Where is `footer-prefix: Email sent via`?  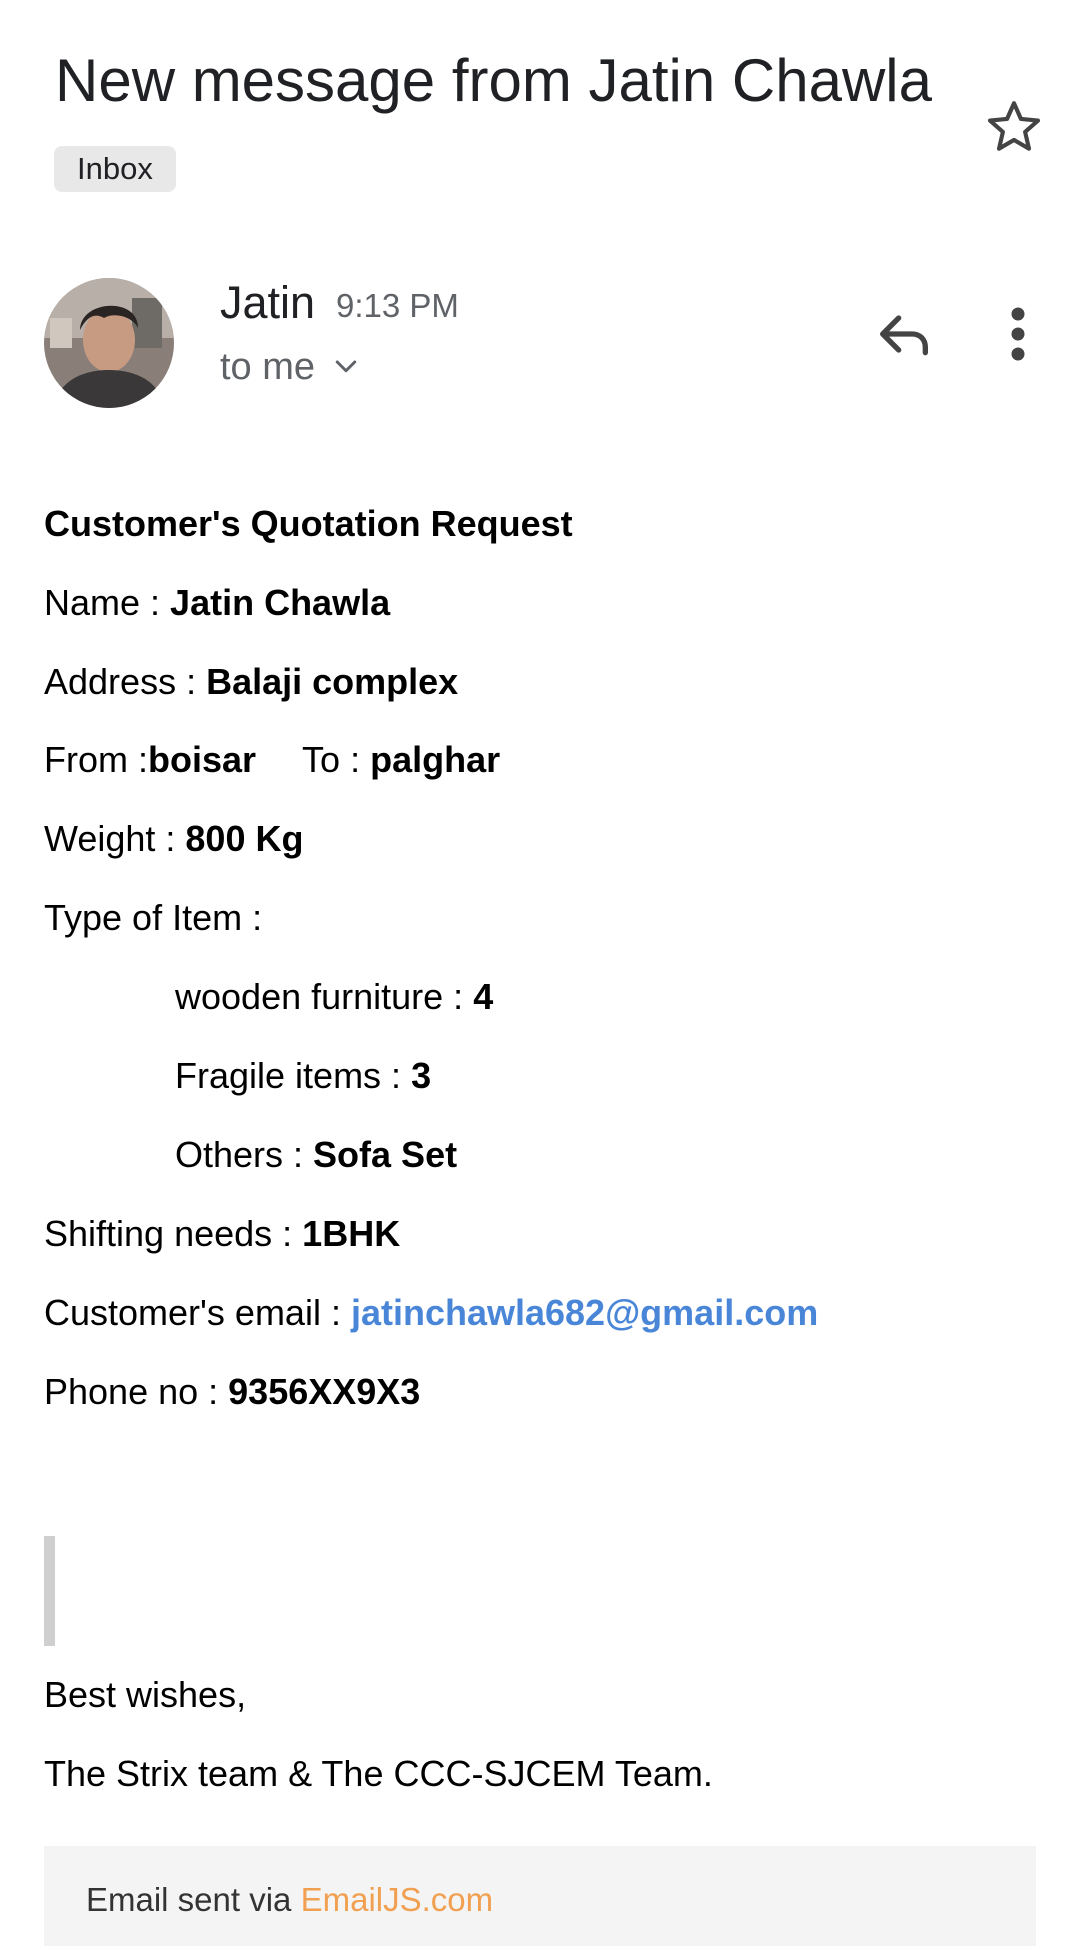
footer-prefix: Email sent via is located at coordinates (193, 1899).